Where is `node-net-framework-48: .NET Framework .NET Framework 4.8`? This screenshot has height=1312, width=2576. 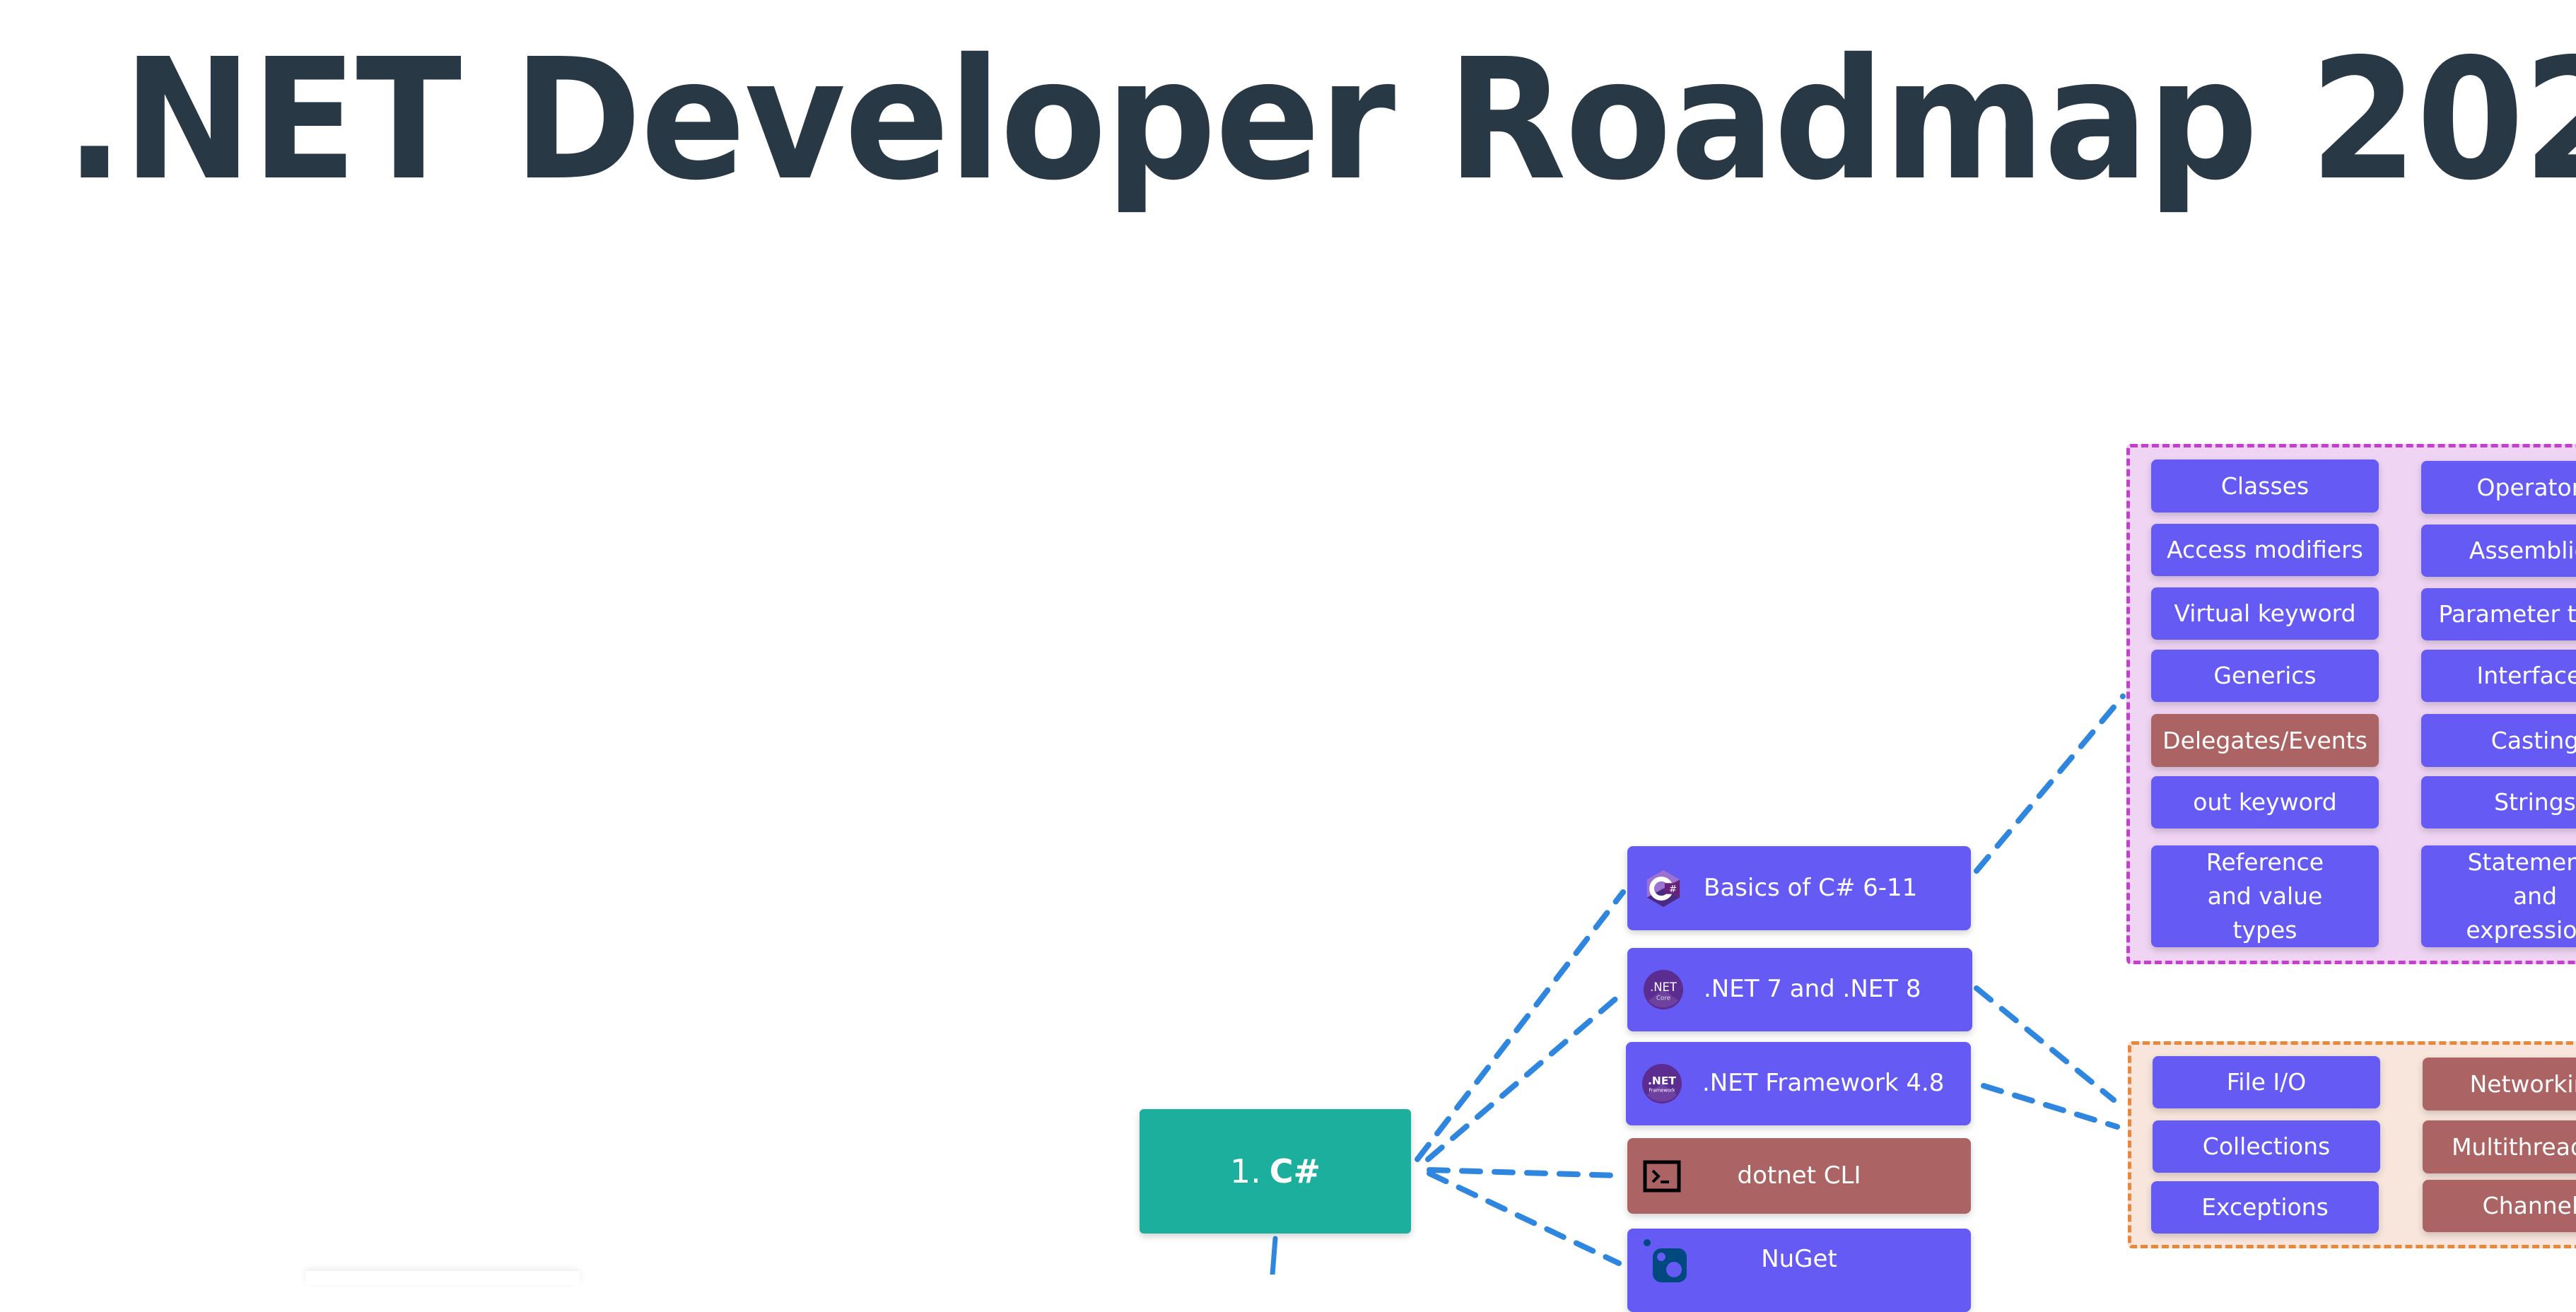
node-net-framework-48: .NET Framework .NET Framework 4.8 is located at coordinates (1799, 1083).